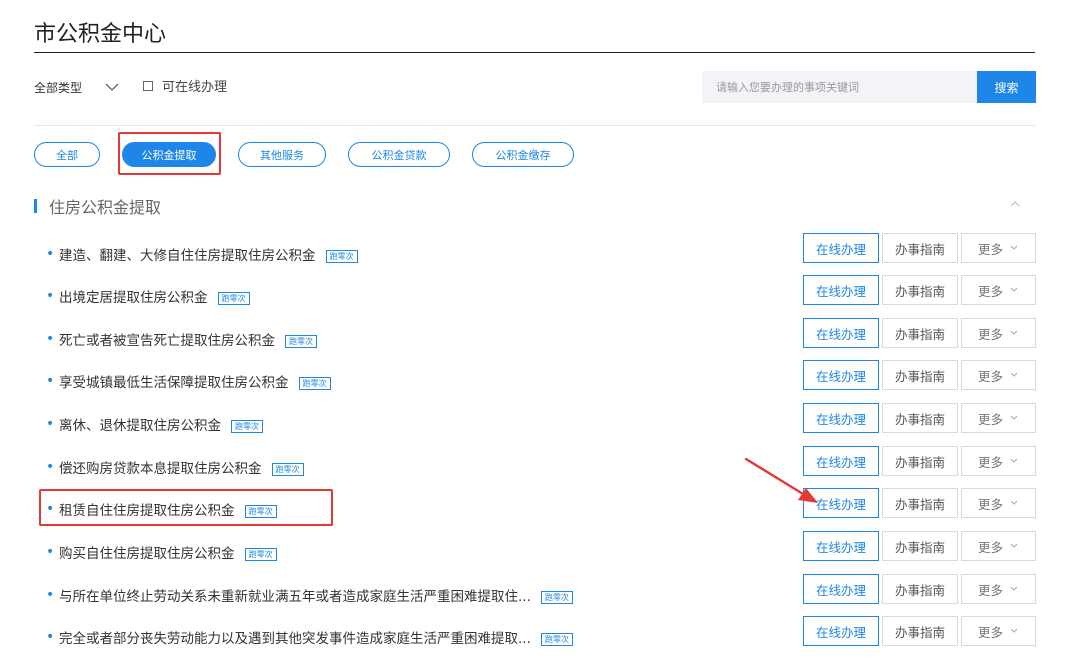  I want to click on tab-withdrawal: 公积金提取, so click(169, 154).